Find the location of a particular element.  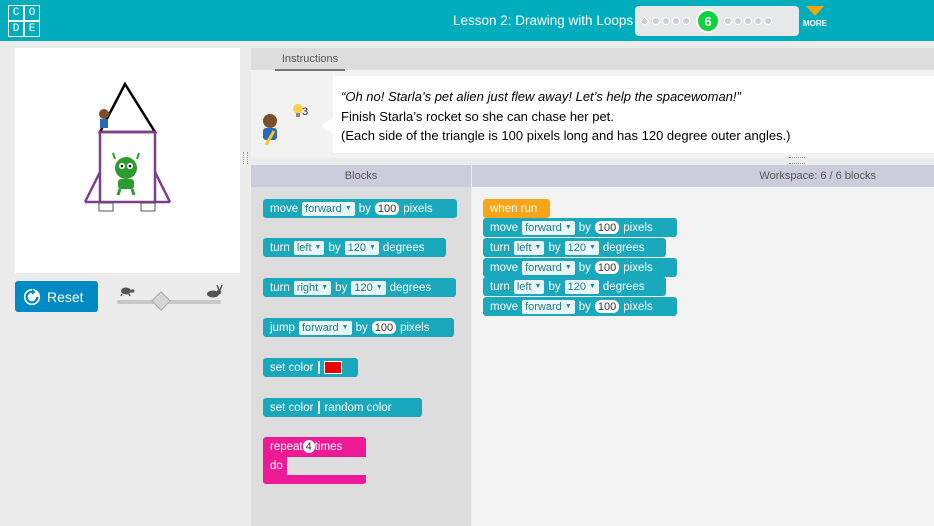

toolbox-set-random-color-block: set color random color is located at coordinates (342, 407).